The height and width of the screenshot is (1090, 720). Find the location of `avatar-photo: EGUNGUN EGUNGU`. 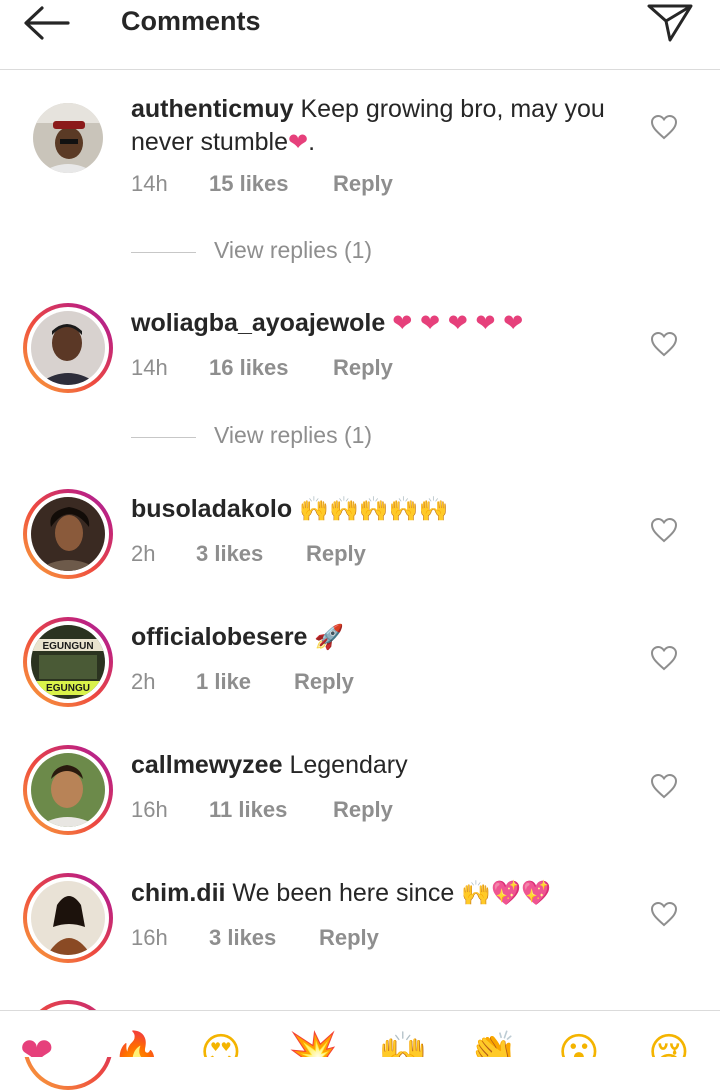

avatar-photo: EGUNGUN EGUNGU is located at coordinates (68, 662).